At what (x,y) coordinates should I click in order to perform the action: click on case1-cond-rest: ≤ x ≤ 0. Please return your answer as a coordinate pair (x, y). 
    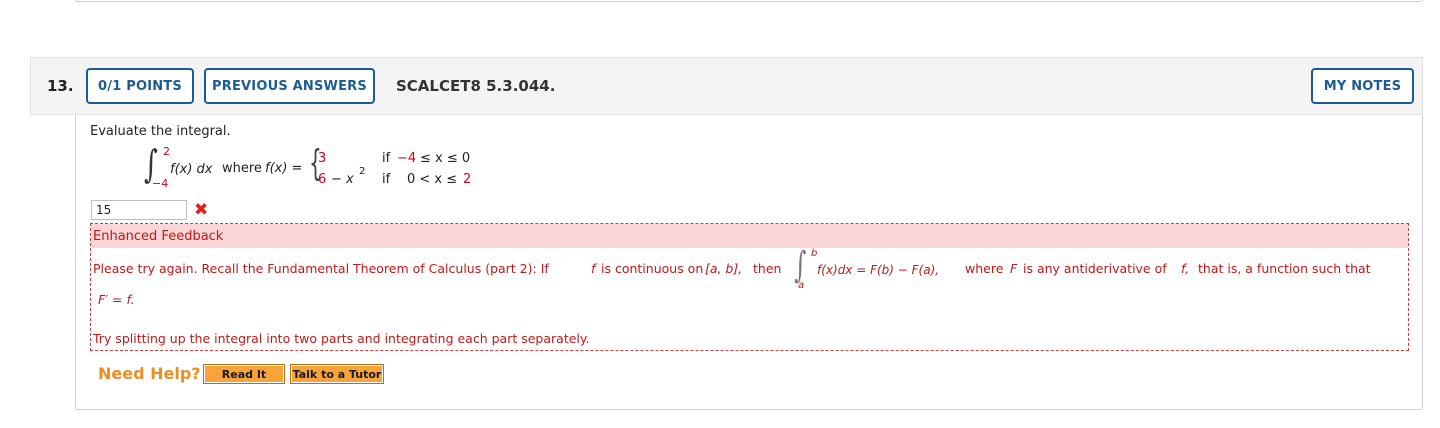
    Looking at the image, I should click on (445, 158).